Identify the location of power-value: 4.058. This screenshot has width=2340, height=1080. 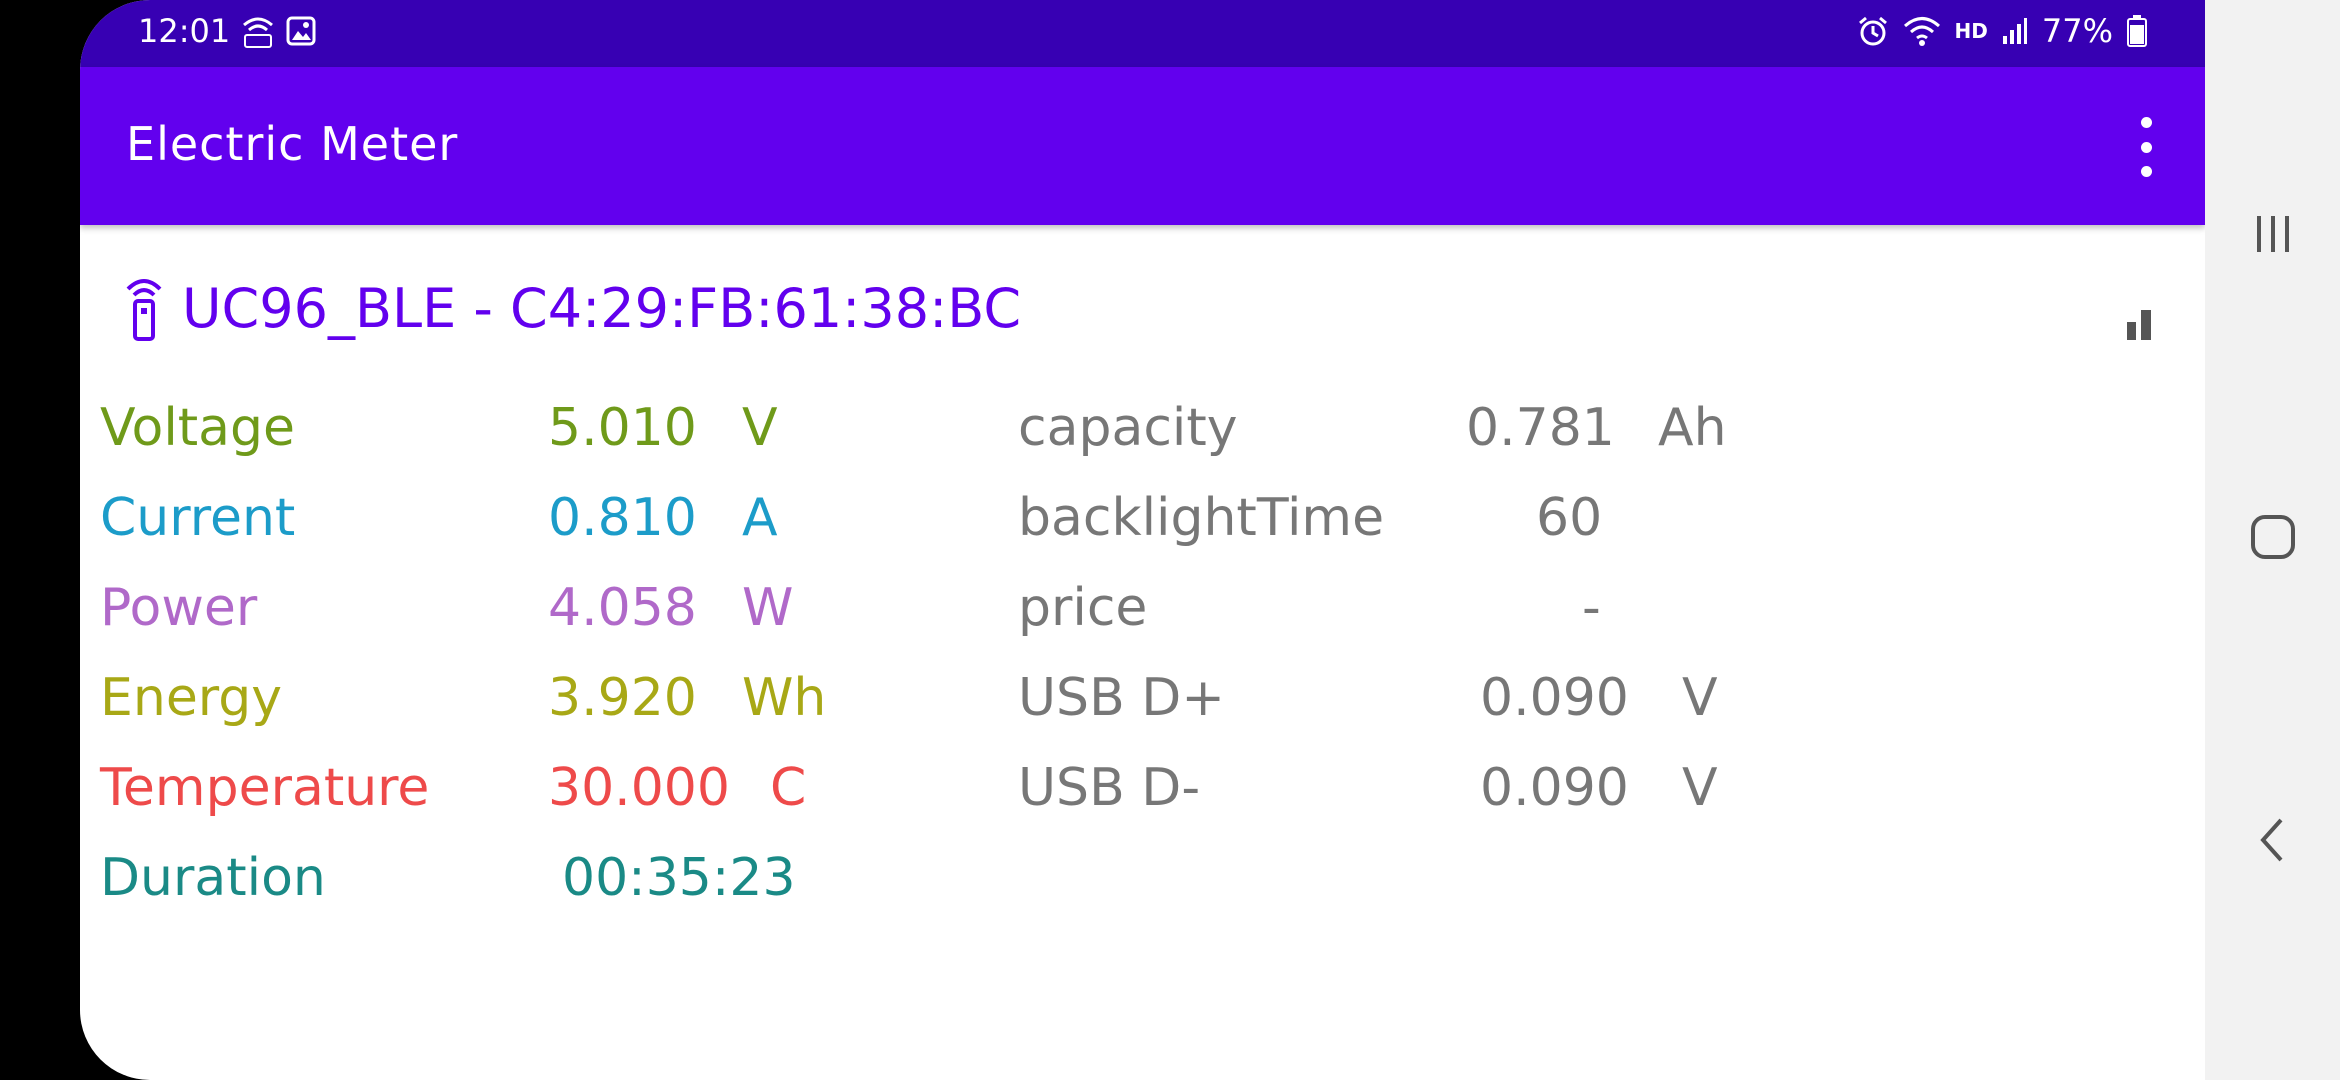
(622, 608).